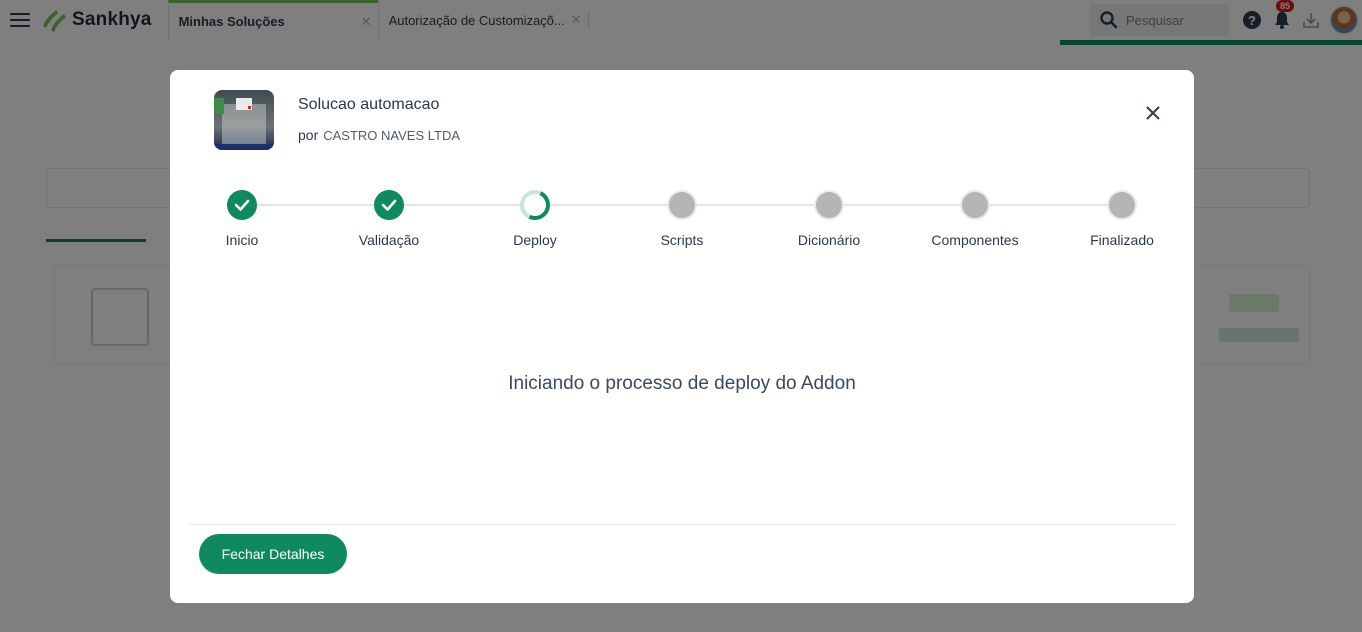 This screenshot has width=1362, height=632. Describe the element at coordinates (682, 240) in the screenshot. I see `step-label: Scripts` at that location.